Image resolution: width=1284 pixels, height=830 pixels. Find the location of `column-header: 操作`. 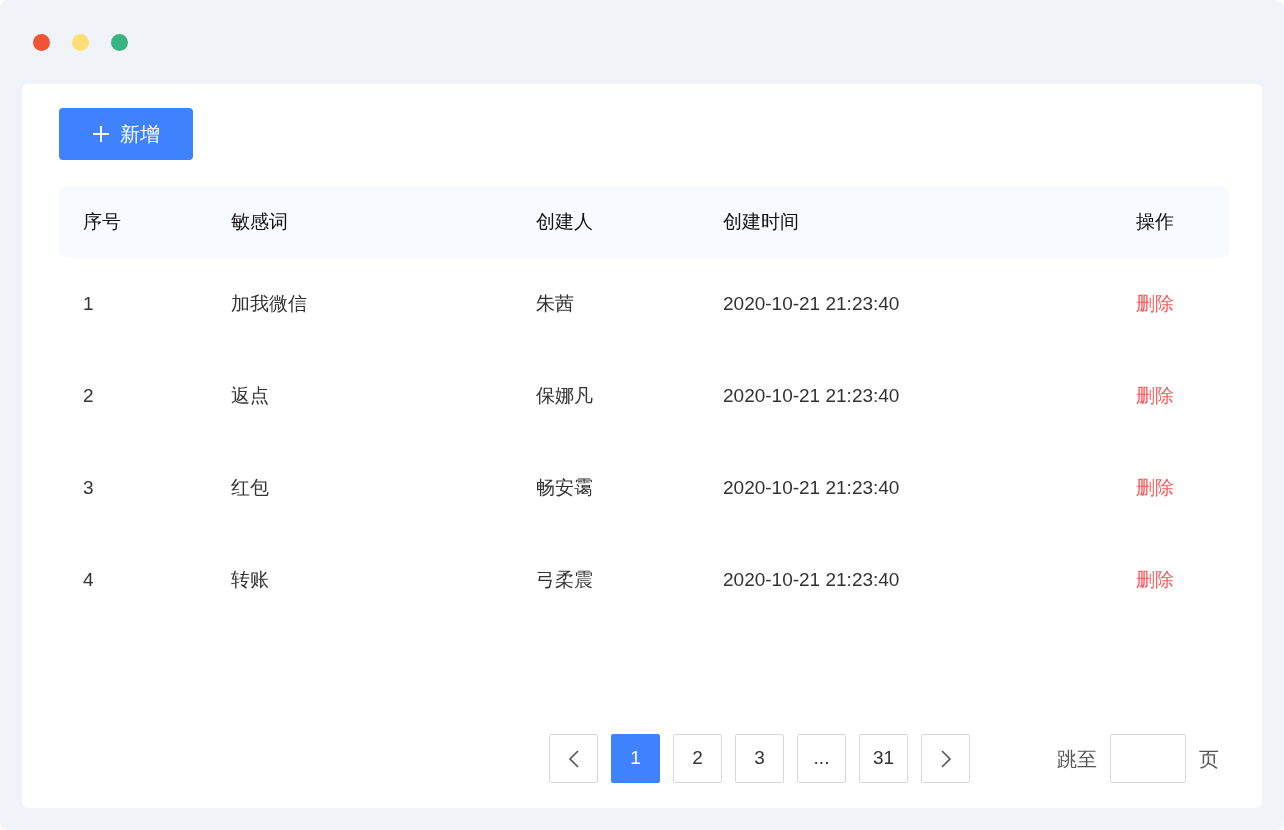

column-header: 操作 is located at coordinates (1170, 222).